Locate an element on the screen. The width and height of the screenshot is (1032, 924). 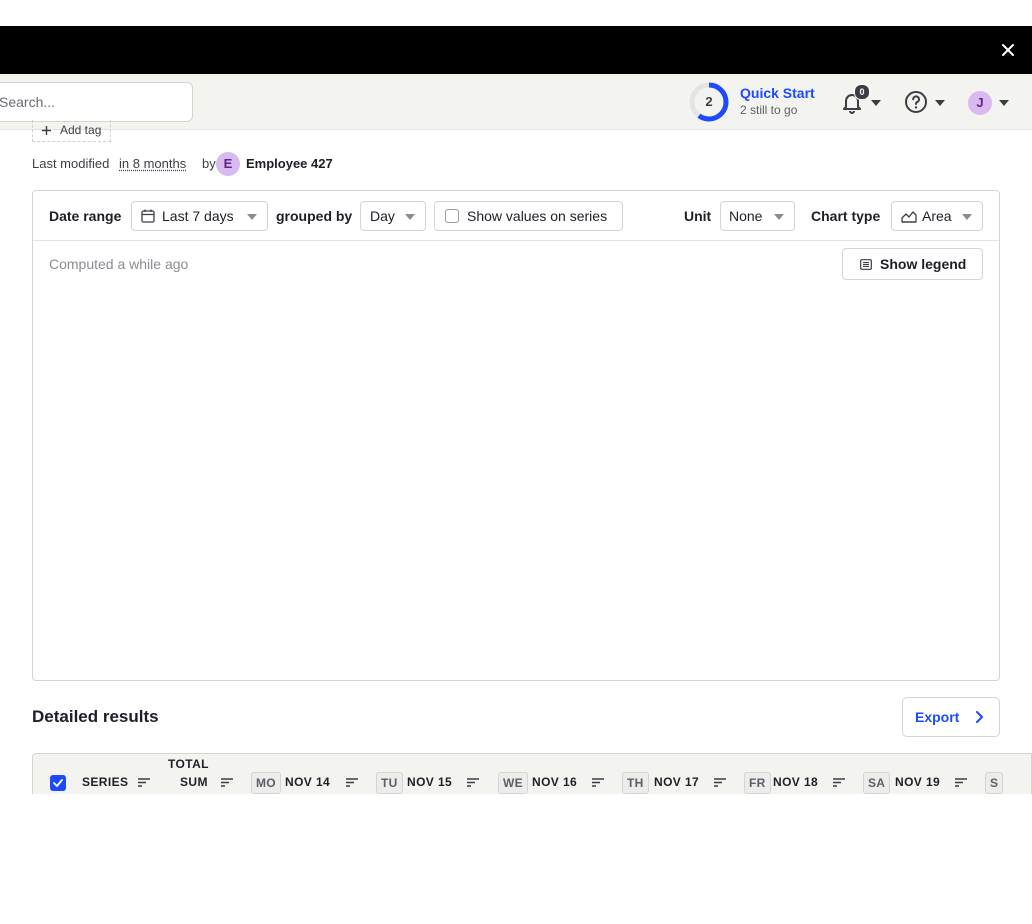
check-icon is located at coordinates (58, 783).